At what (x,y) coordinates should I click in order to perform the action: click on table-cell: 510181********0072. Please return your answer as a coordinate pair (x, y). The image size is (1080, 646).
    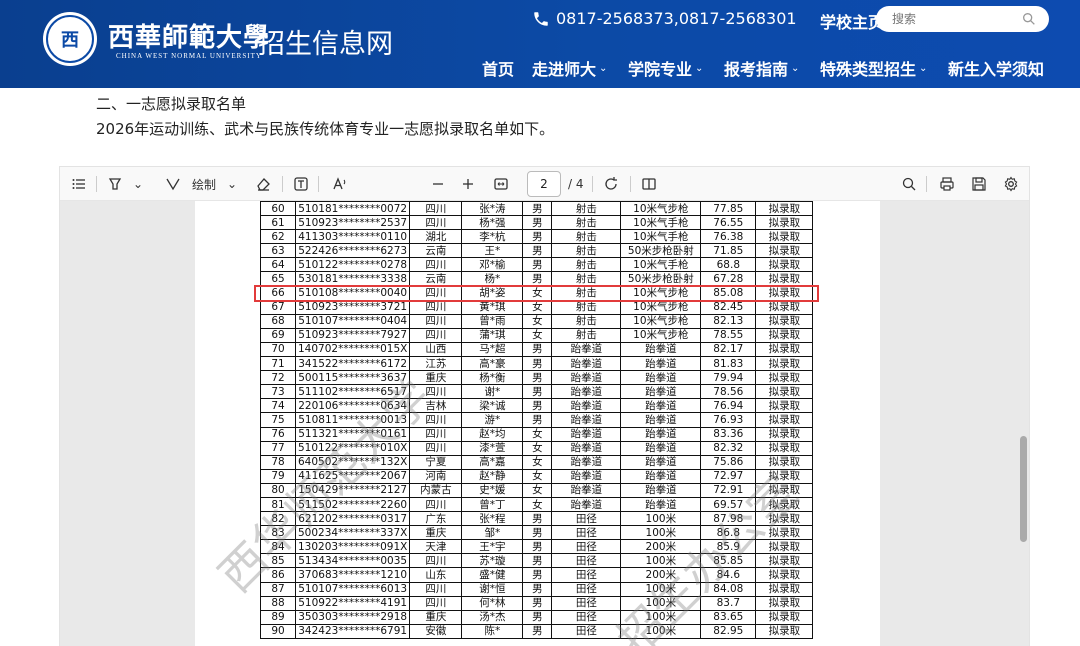
    Looking at the image, I should click on (352, 209).